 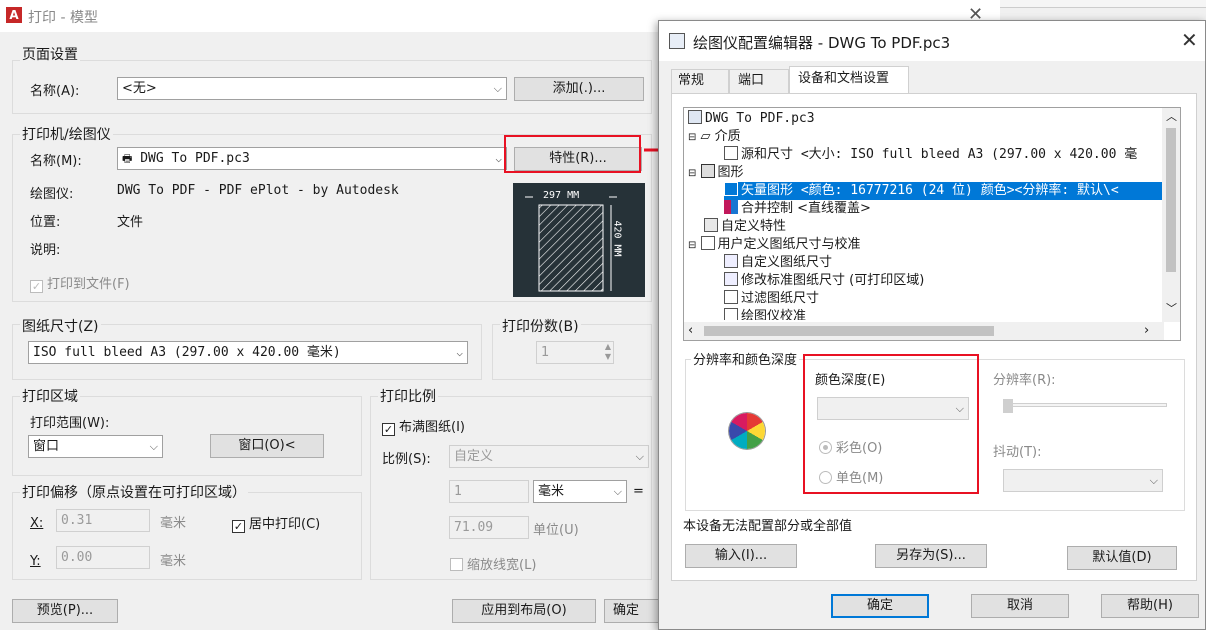 What do you see at coordinates (80, 283) in the screenshot?
I see `print-to-file-checkbox: ✓ 打印到文件(F)` at bounding box center [80, 283].